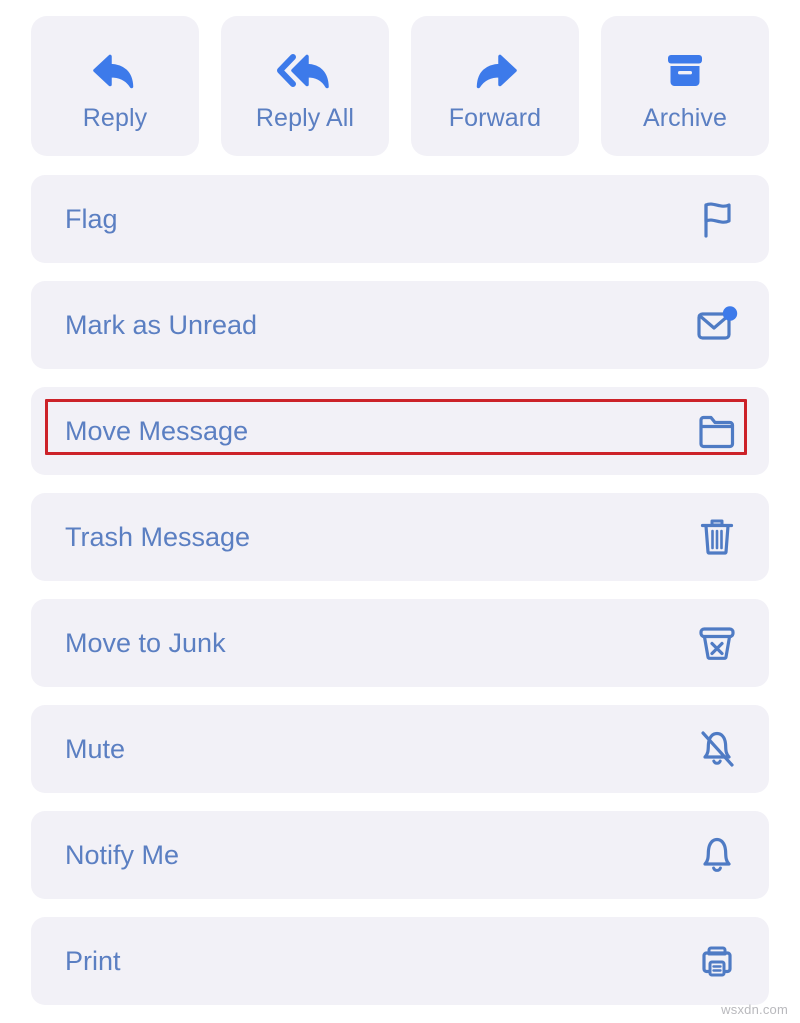  I want to click on menu-item-mute: Mute, so click(400, 749).